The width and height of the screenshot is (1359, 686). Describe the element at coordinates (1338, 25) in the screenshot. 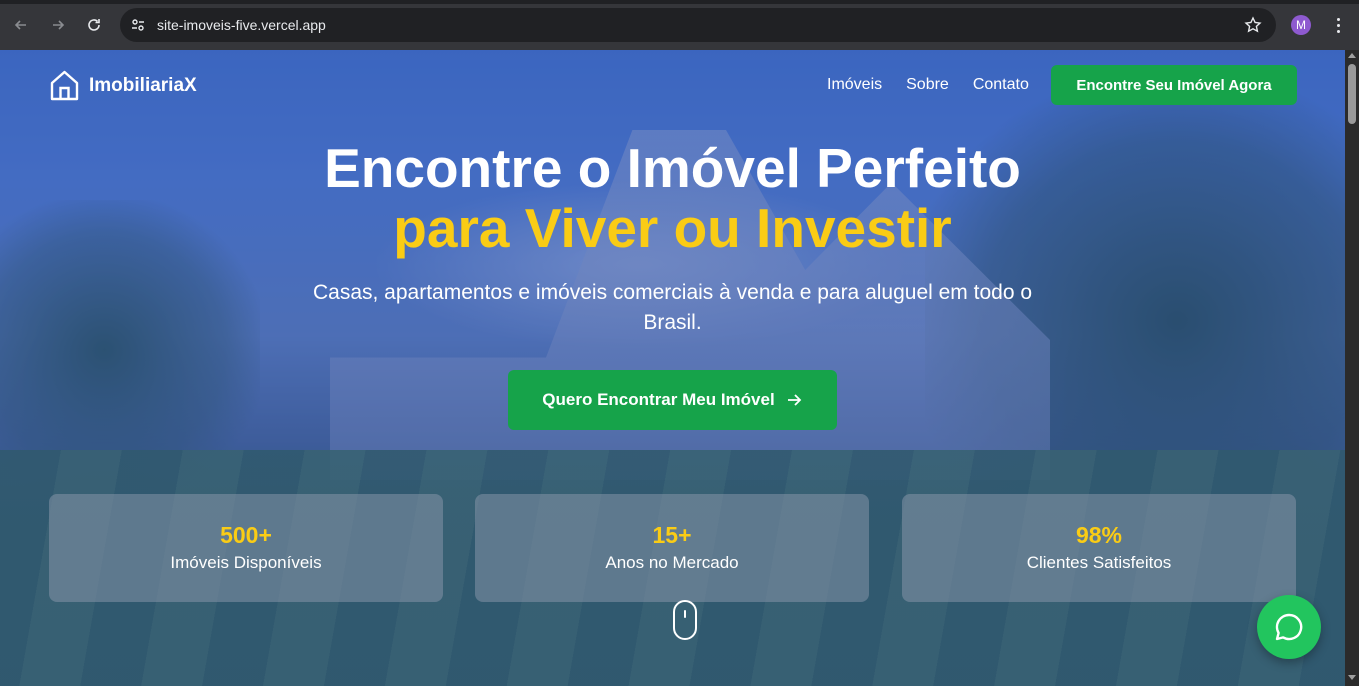

I see `menu-icon` at that location.